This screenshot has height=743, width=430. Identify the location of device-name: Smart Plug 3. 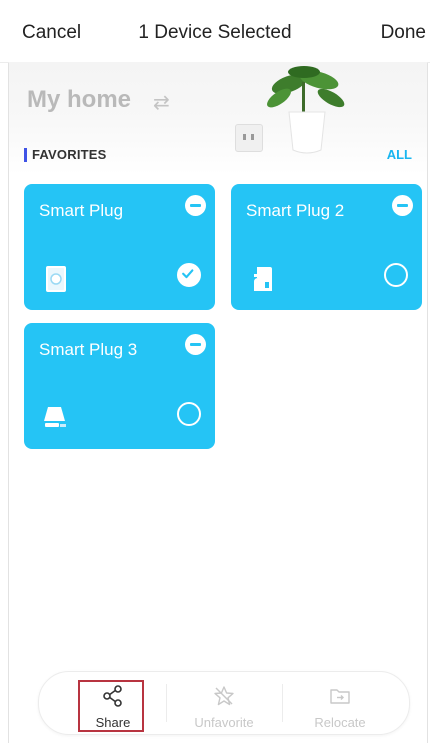
(88, 349).